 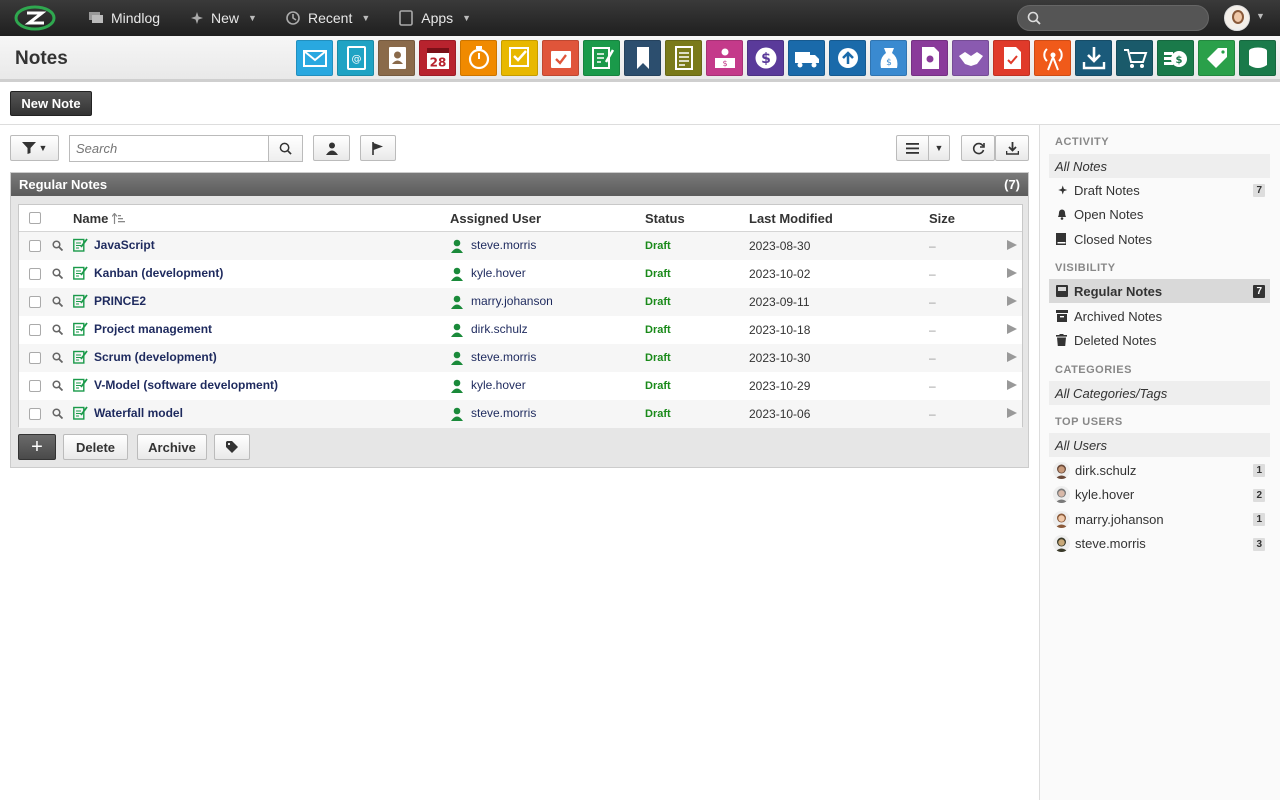 What do you see at coordinates (35, 18) in the screenshot?
I see `logo-icon` at bounding box center [35, 18].